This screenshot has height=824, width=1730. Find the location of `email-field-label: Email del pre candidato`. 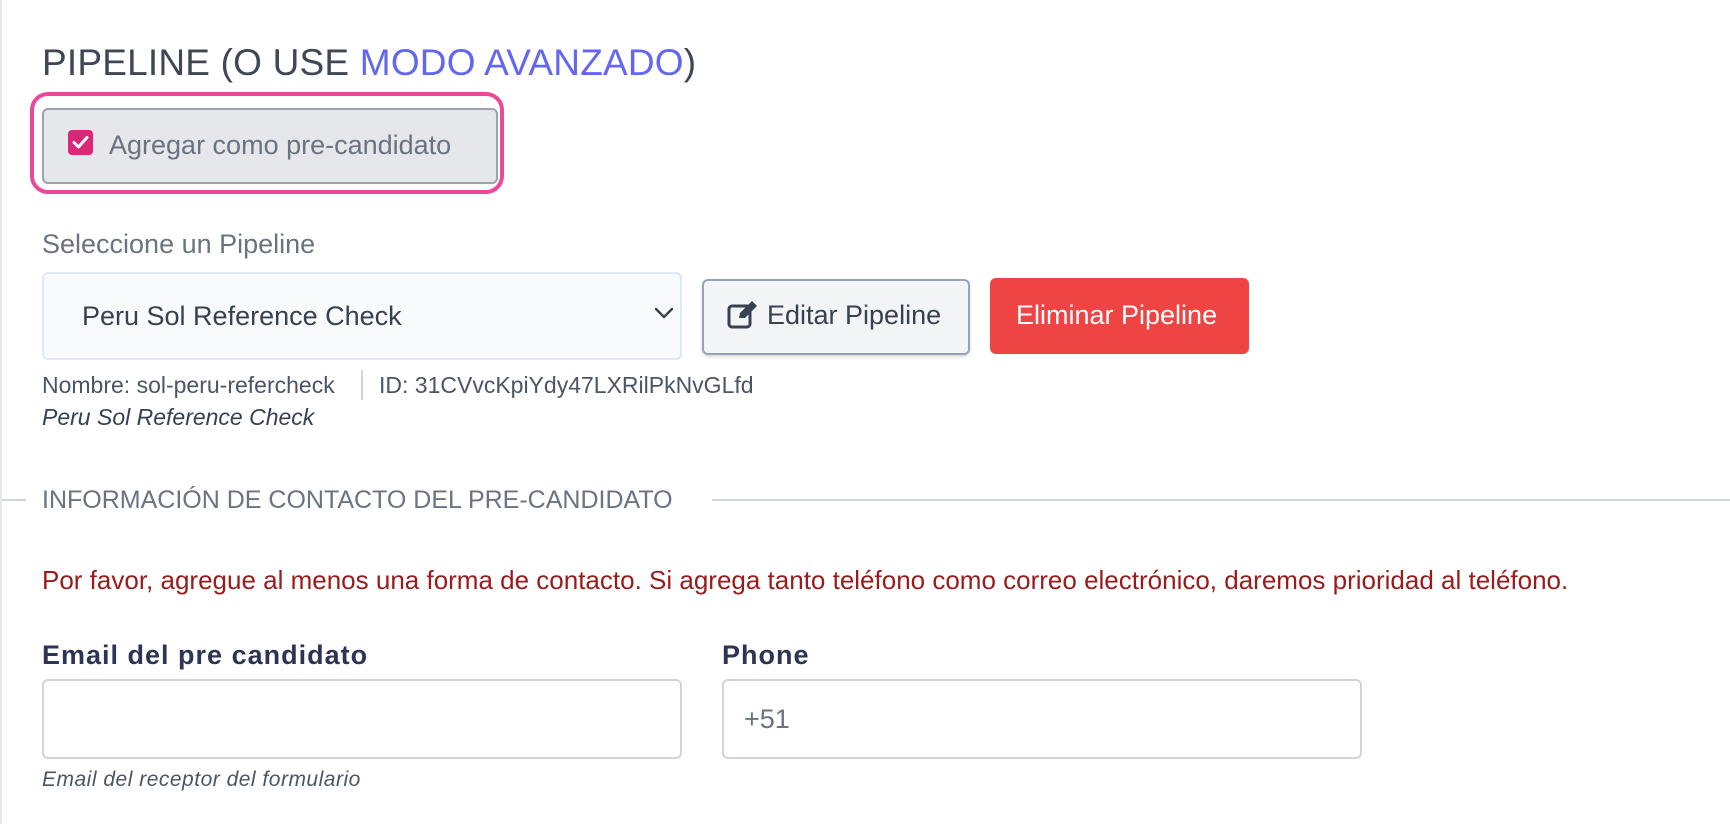

email-field-label: Email del pre candidato is located at coordinates (205, 655).